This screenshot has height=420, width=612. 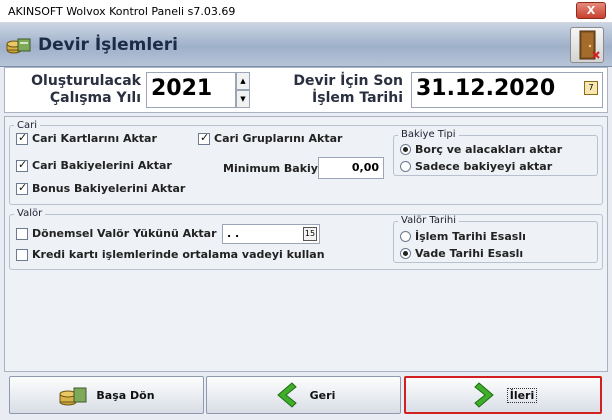 I want to click on arrow-left-icon, so click(x=286, y=395).